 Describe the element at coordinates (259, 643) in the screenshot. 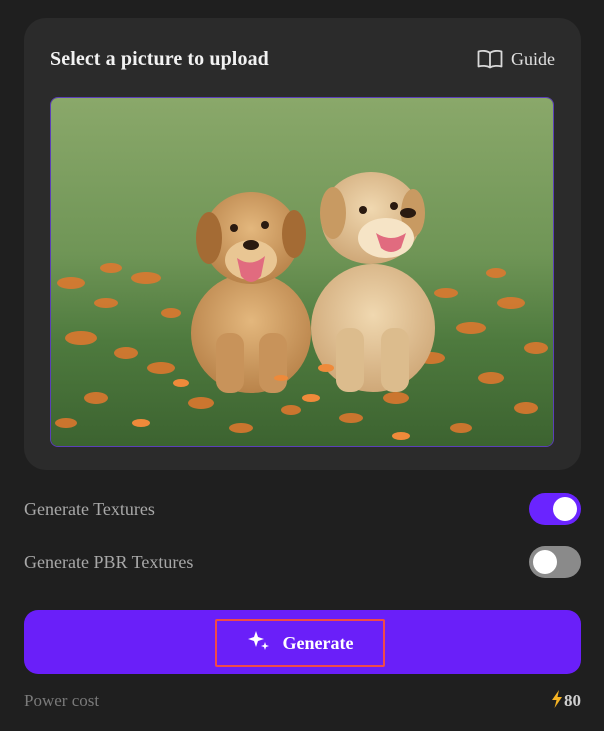

I see `sparkle-icon` at that location.